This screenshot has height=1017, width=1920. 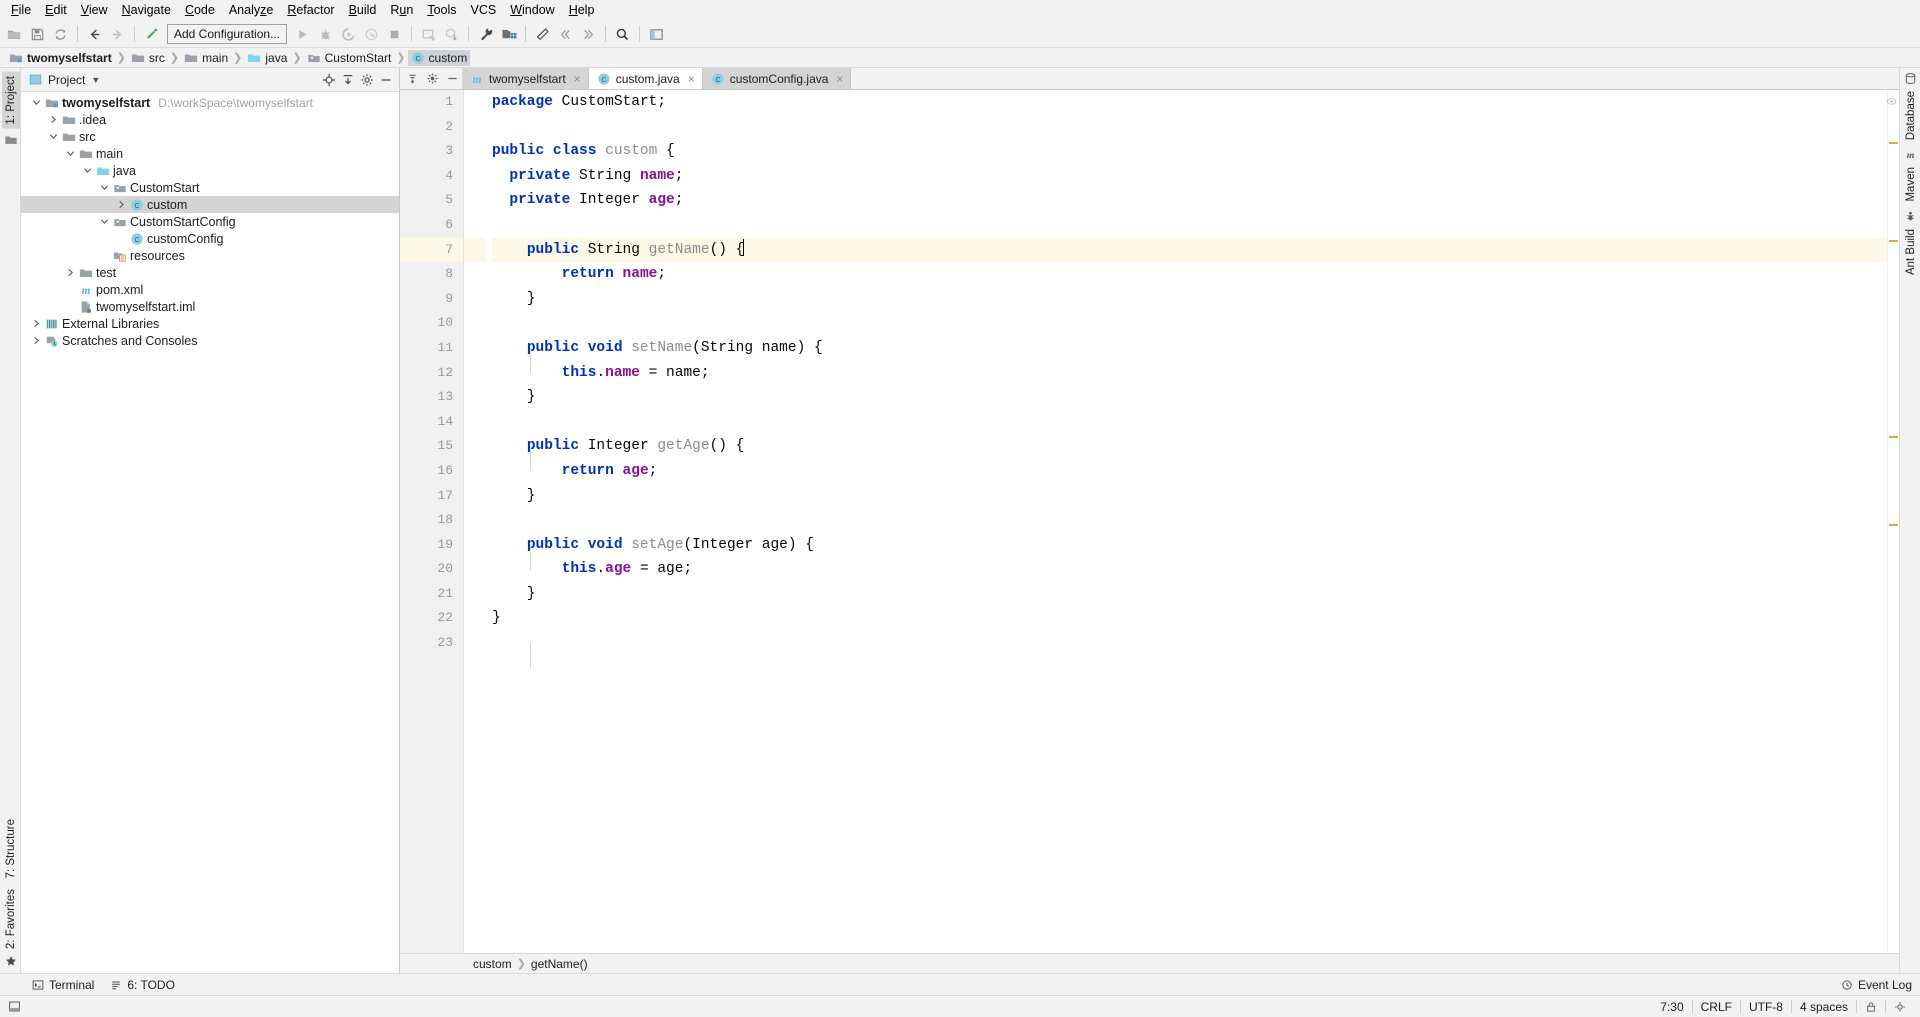 What do you see at coordinates (1892, 521) in the screenshot?
I see `editor-marker-bar` at bounding box center [1892, 521].